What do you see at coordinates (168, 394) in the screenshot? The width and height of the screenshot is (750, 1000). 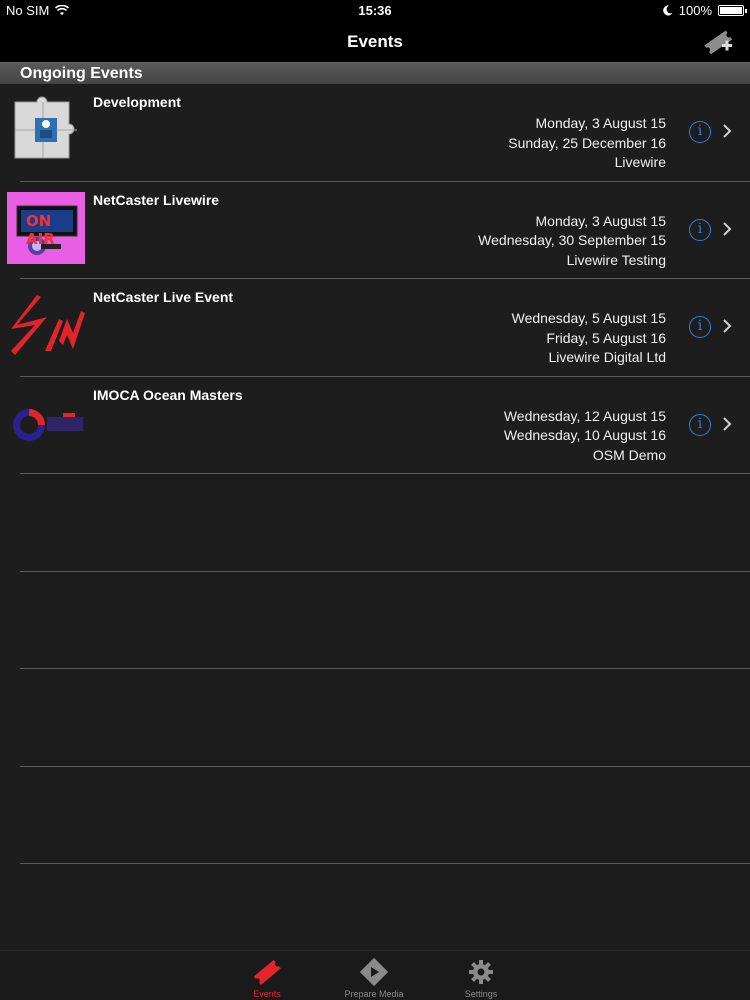 I see `event-title: IMOCA Ocean Masters` at bounding box center [168, 394].